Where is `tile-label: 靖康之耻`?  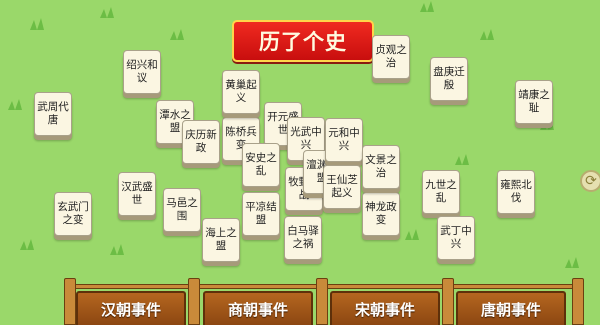
tile-label: 靖康之耻 is located at coordinates (534, 101).